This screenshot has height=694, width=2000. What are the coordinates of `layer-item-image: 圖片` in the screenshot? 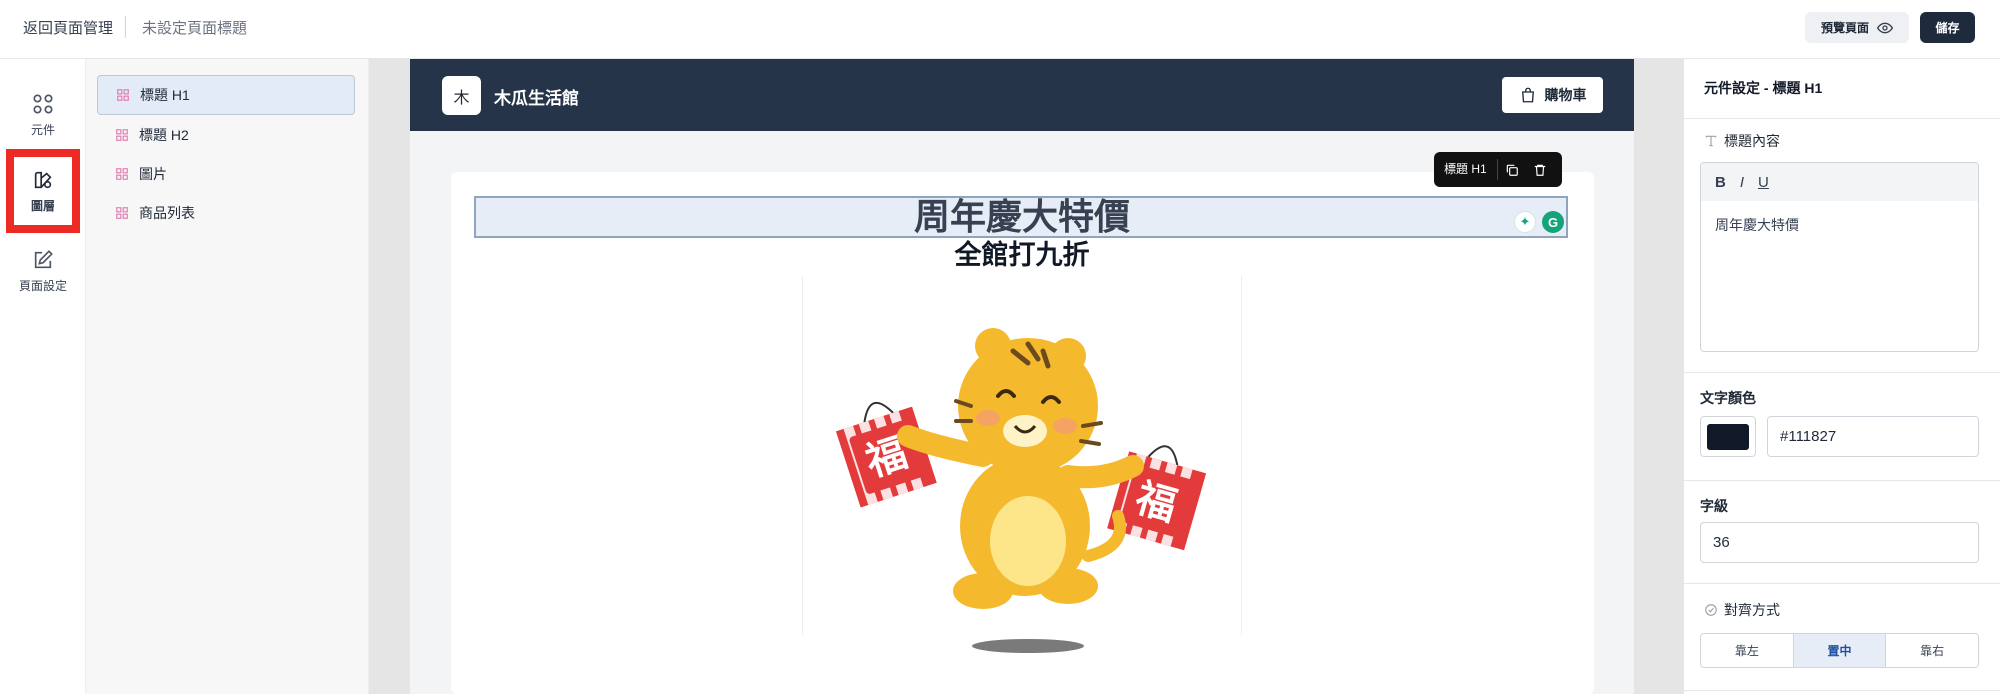 It's located at (226, 174).